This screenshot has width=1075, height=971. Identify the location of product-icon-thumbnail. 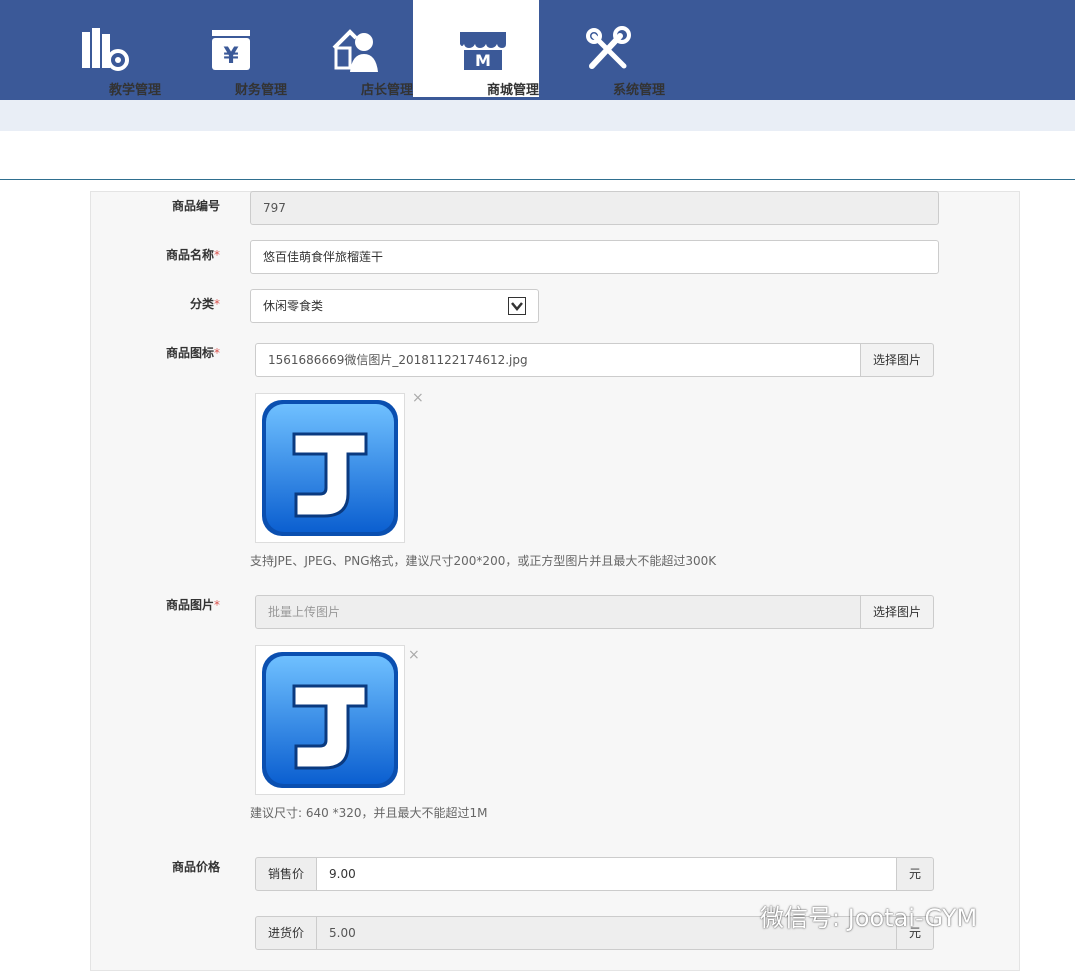
(330, 468).